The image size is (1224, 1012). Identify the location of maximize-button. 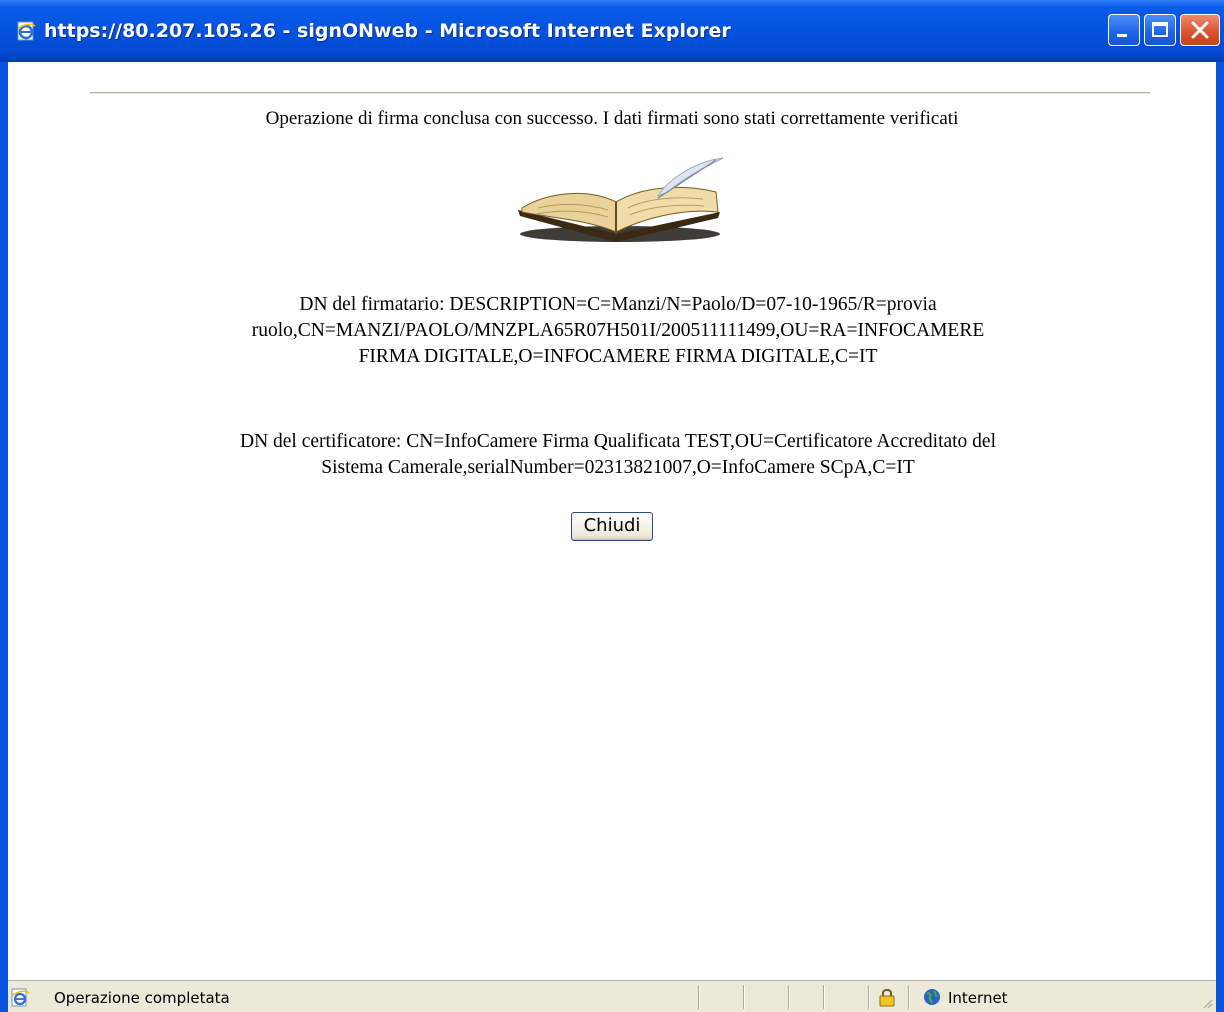
(1160, 30).